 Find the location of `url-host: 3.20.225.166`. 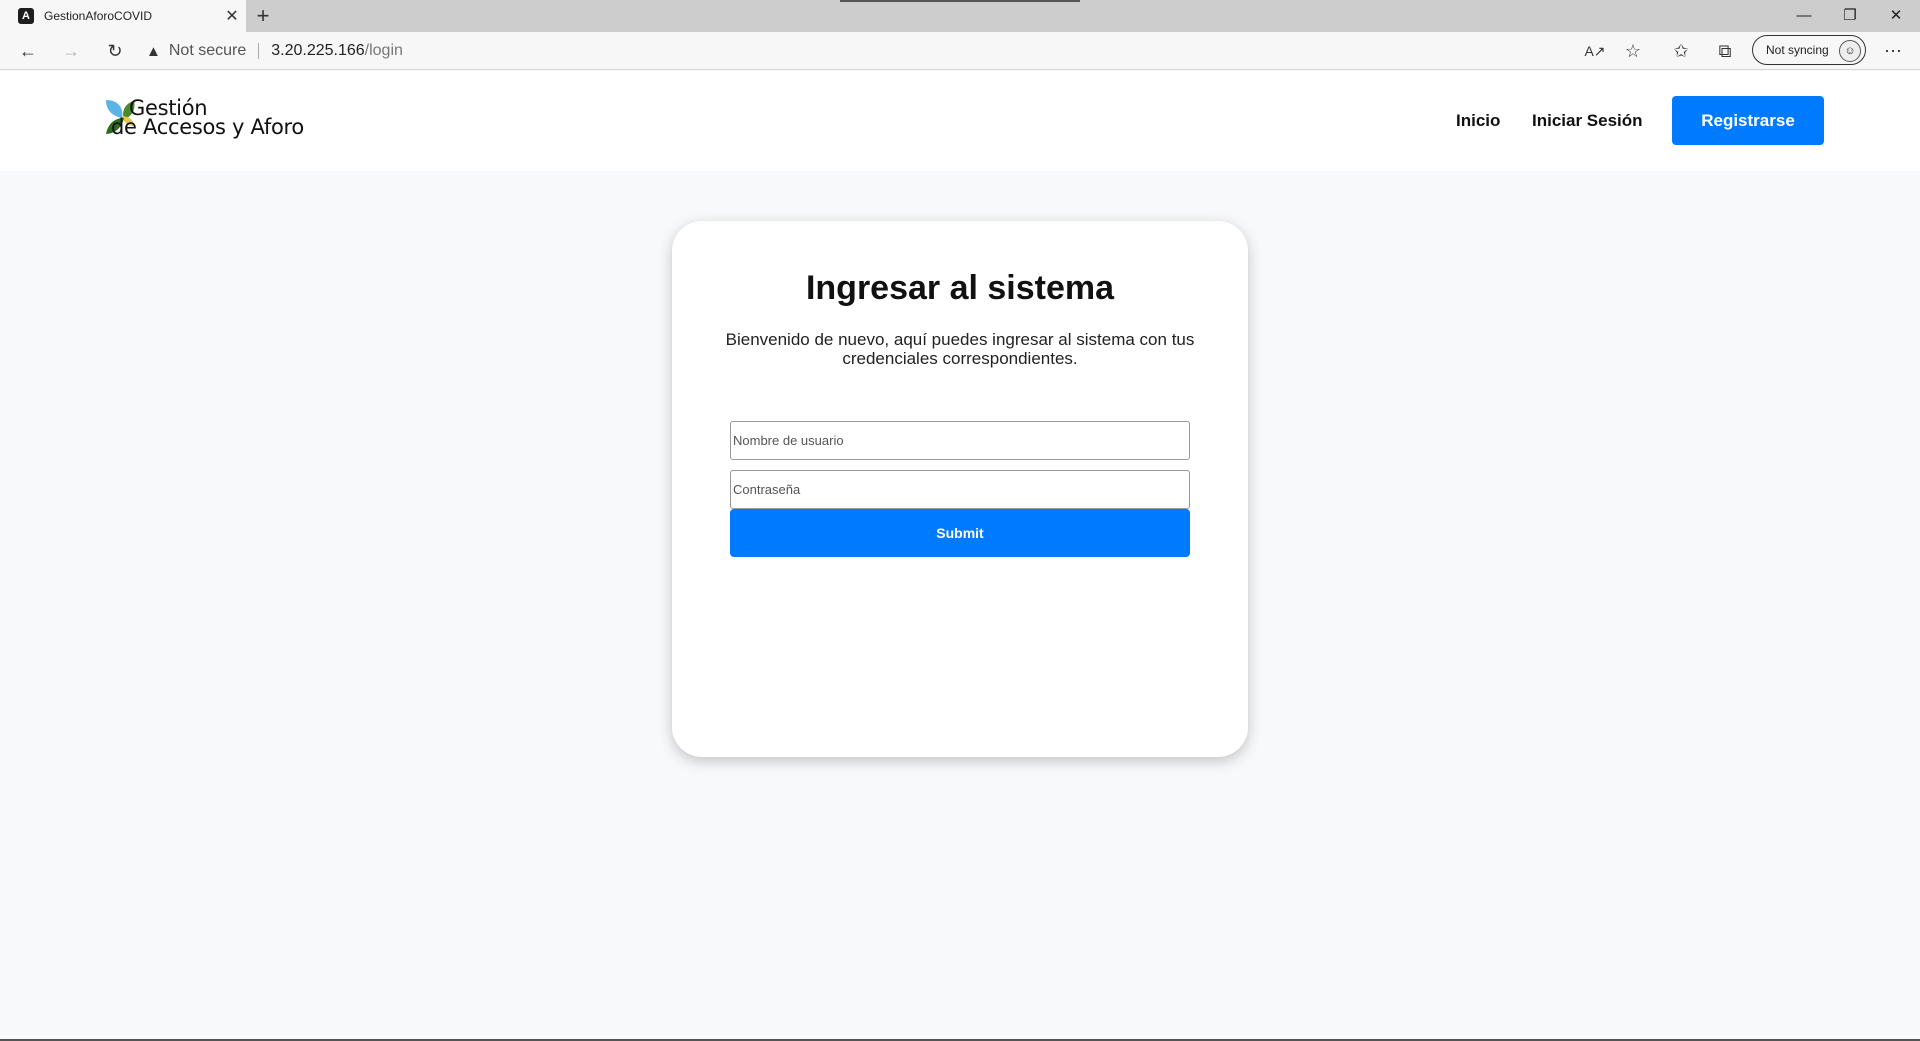

url-host: 3.20.225.166 is located at coordinates (317, 51).